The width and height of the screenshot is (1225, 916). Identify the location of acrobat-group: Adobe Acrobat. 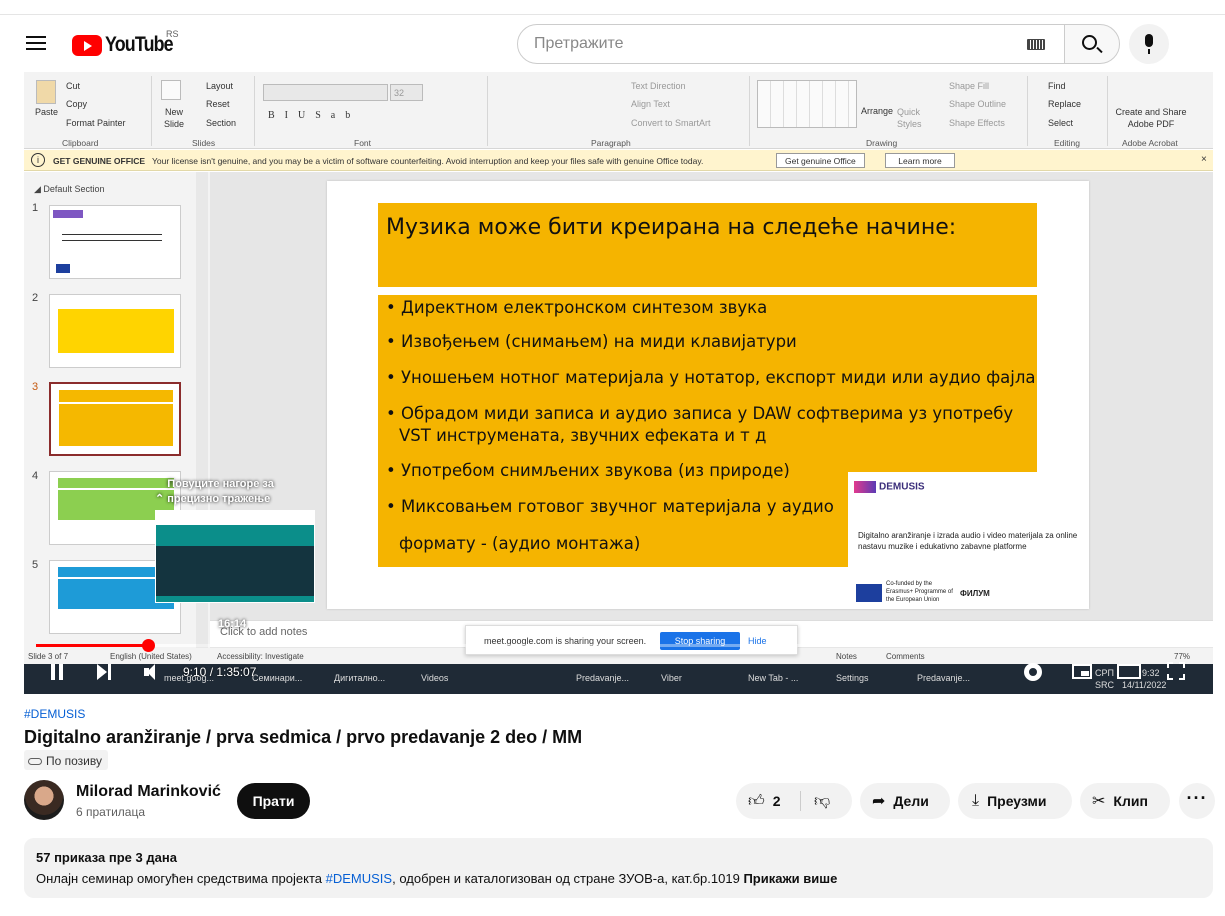
(1150, 143).